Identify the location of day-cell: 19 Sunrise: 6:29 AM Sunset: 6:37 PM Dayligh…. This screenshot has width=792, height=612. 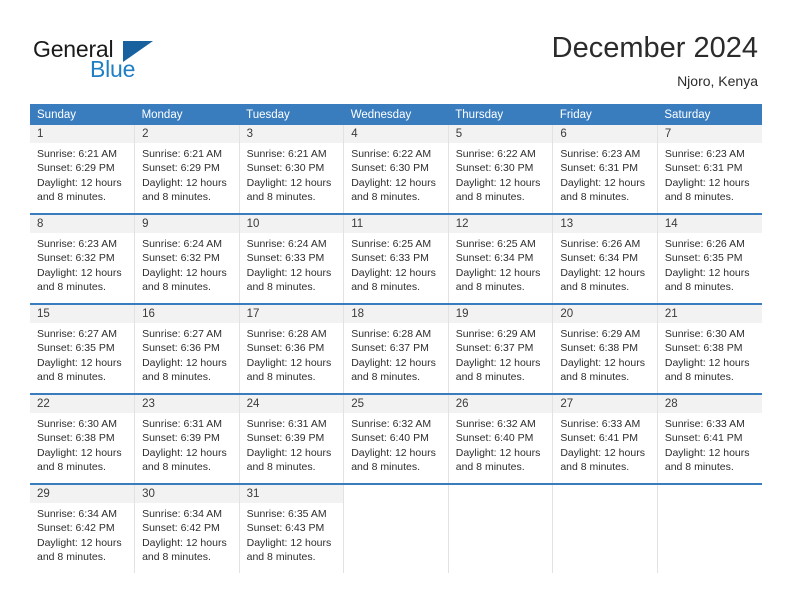
(500, 348).